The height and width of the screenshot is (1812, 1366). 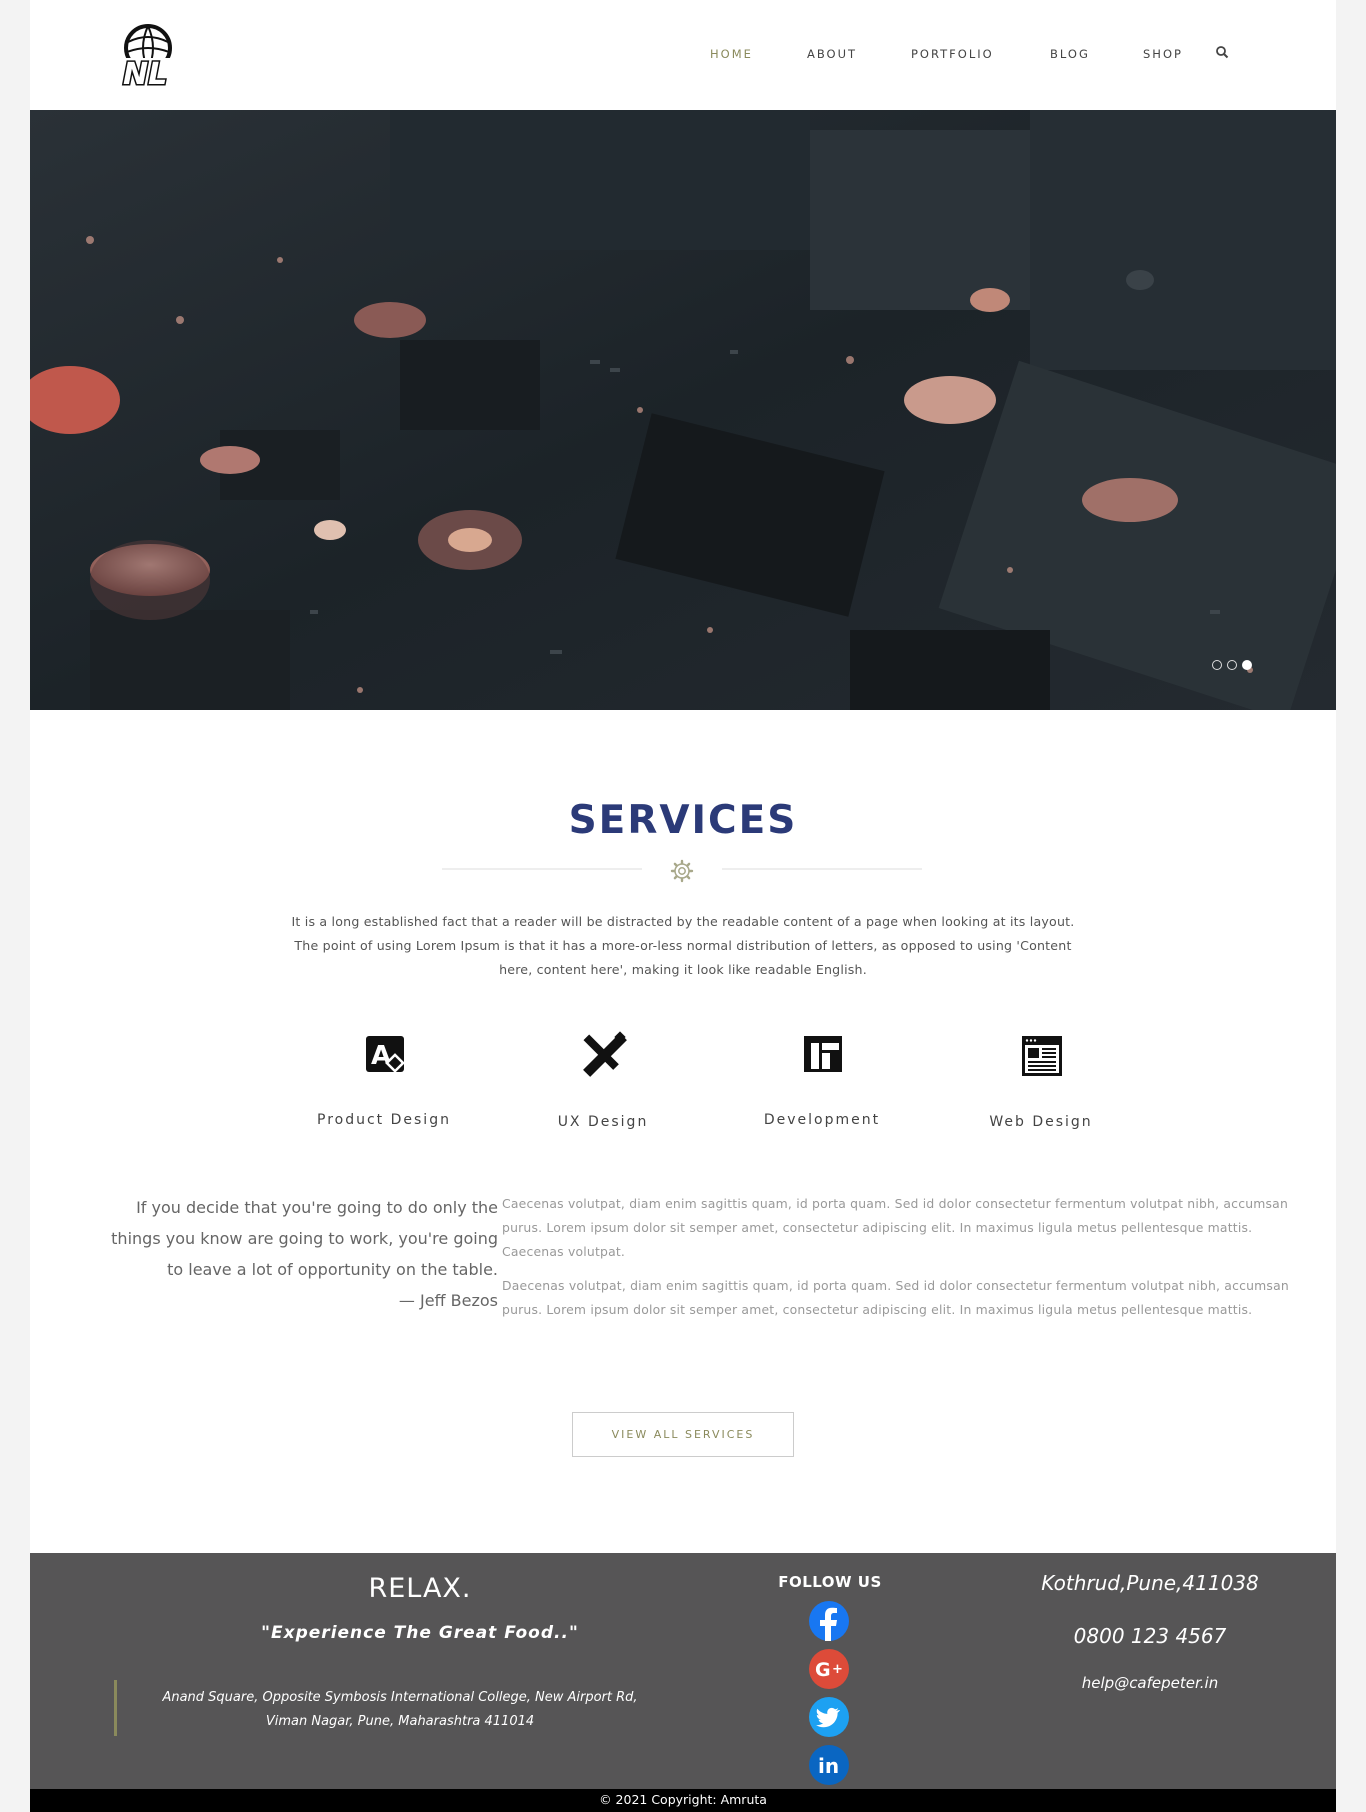 I want to click on footer-phone: 0800 123 4567, so click(x=1150, y=1636).